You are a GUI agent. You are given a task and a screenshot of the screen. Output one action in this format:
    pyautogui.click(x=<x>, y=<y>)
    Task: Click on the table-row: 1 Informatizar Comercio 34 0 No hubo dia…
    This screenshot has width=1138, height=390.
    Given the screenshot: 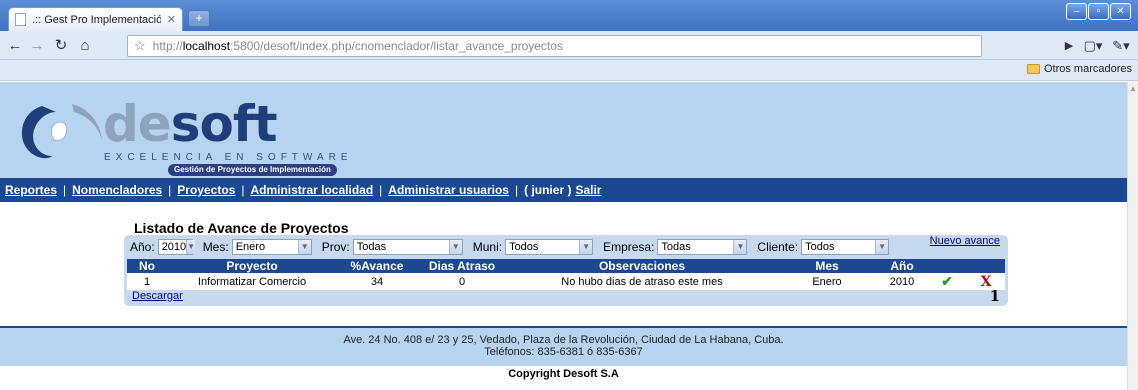 What is the action you would take?
    pyautogui.click(x=566, y=281)
    